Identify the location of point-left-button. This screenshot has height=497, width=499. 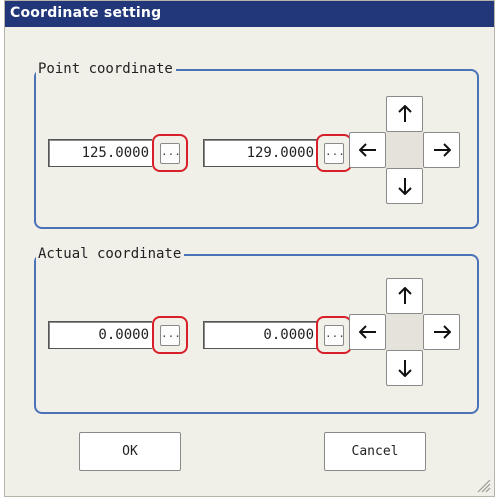
(367, 150).